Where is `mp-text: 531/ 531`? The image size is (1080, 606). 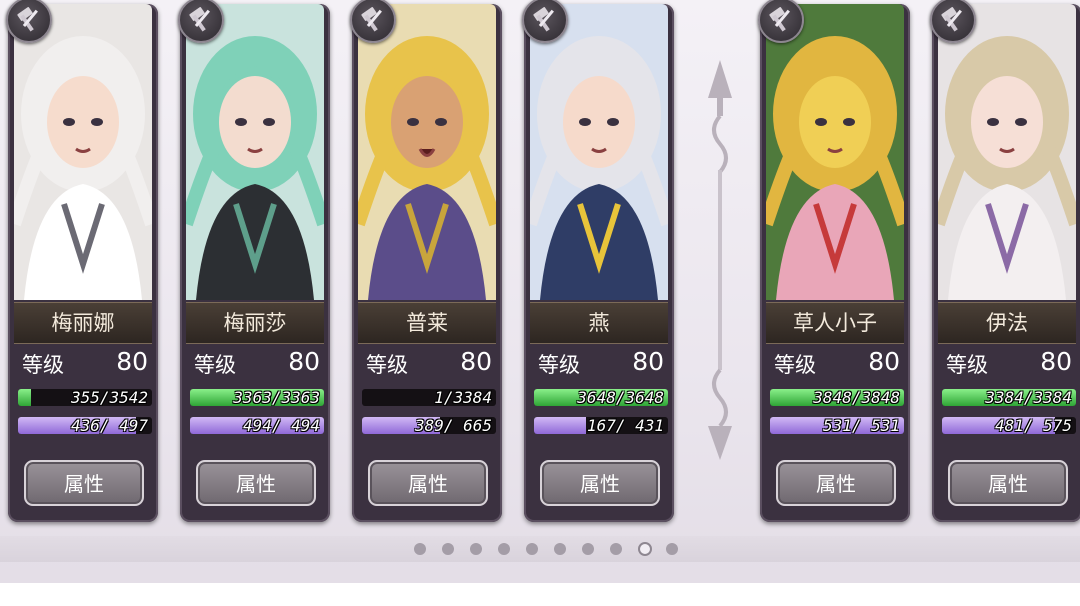 mp-text: 531/ 531 is located at coordinates (861, 425).